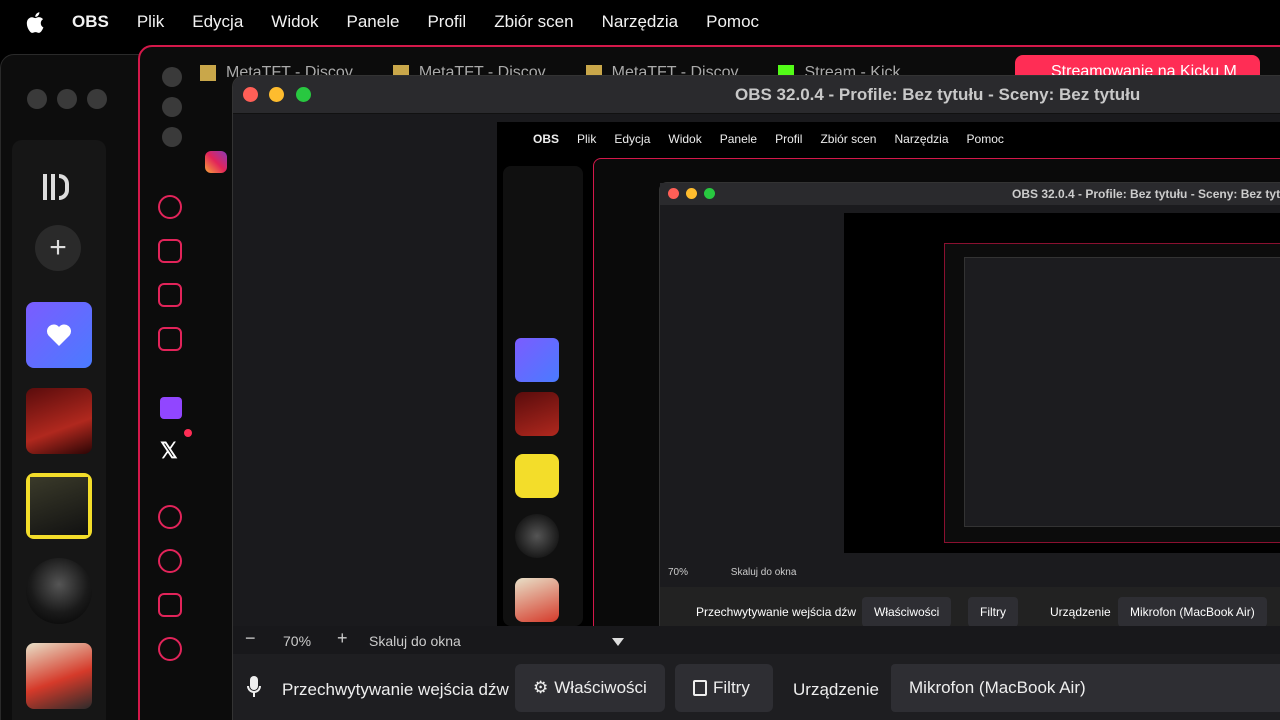  What do you see at coordinates (170, 295) in the screenshot?
I see `screen-icon` at bounding box center [170, 295].